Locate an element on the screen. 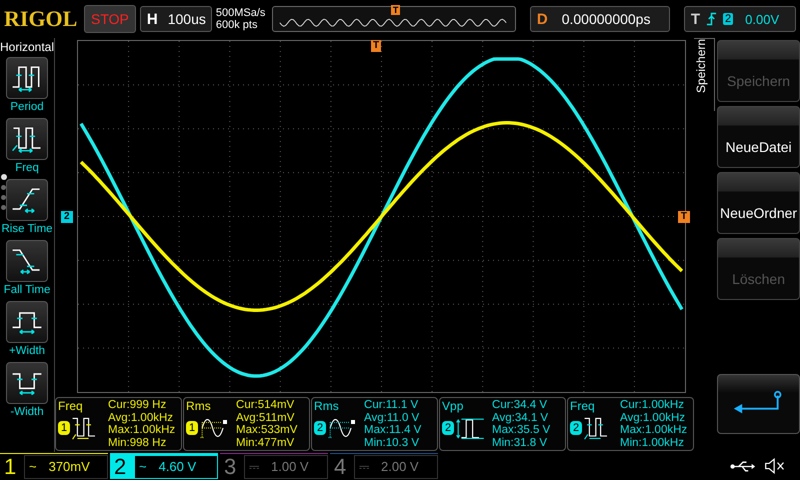 The image size is (800, 480). menu-title: Speichern is located at coordinates (705, 74).